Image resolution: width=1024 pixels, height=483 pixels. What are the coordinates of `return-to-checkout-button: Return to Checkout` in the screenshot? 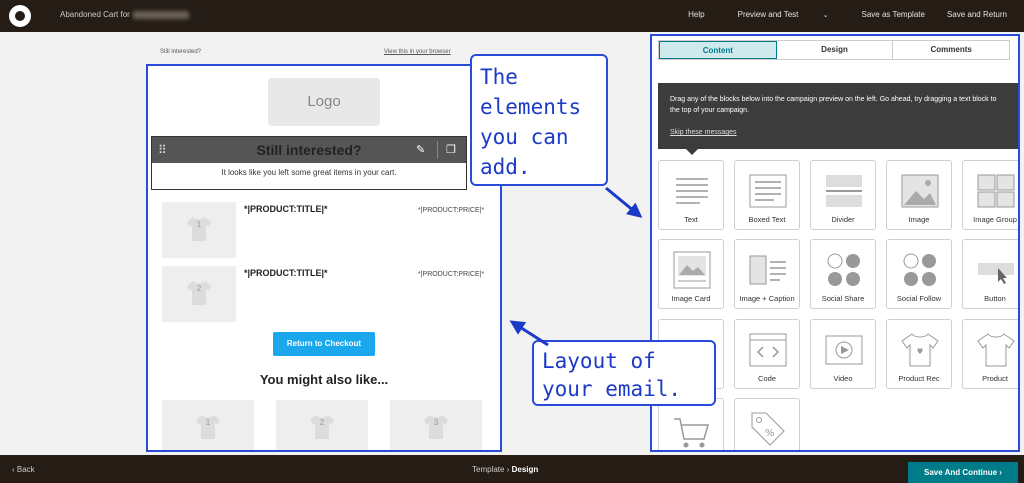 It's located at (324, 344).